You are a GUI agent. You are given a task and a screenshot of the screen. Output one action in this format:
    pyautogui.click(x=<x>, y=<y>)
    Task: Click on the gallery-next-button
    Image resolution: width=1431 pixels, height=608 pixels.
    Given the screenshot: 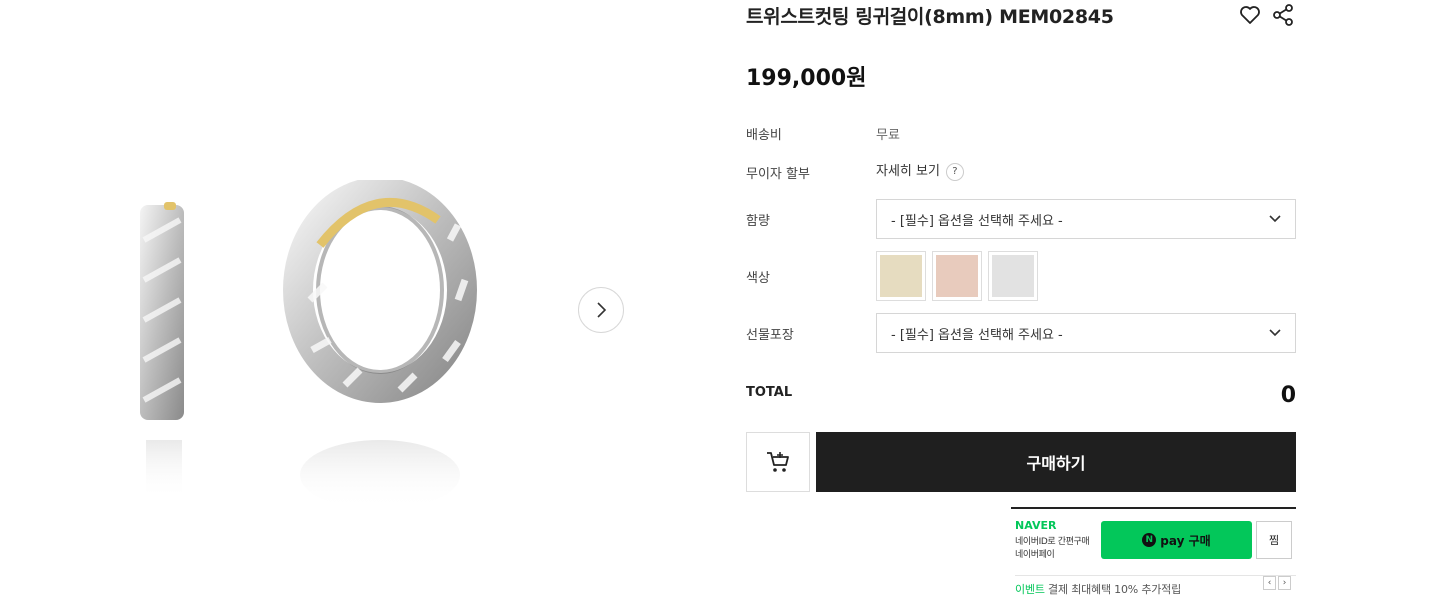 What is the action you would take?
    pyautogui.click(x=601, y=310)
    